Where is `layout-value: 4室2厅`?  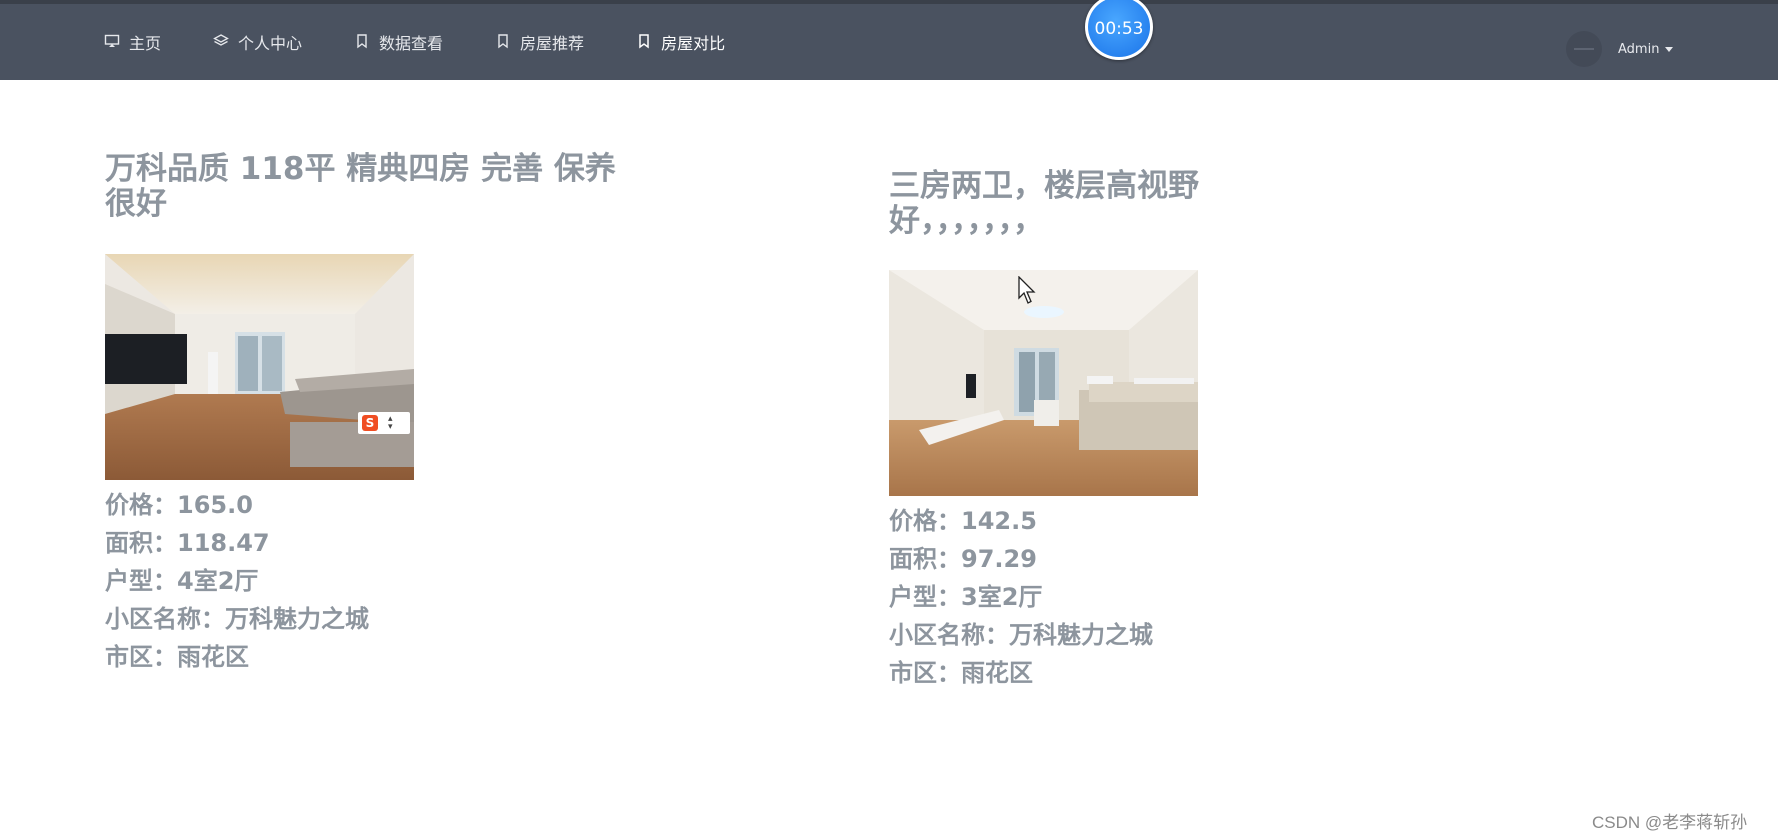
layout-value: 4室2厅 is located at coordinates (218, 581).